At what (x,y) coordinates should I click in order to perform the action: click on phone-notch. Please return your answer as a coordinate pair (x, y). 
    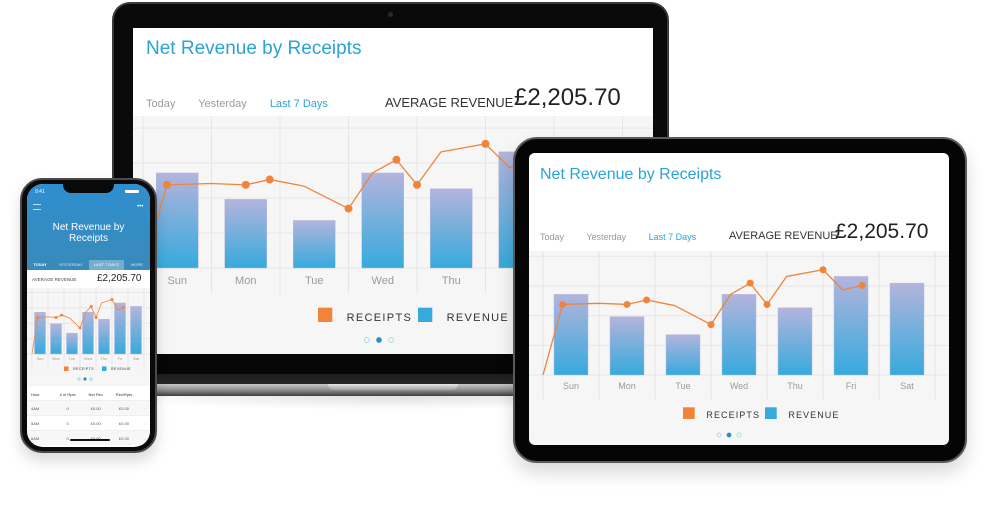
    Looking at the image, I should click on (88, 188).